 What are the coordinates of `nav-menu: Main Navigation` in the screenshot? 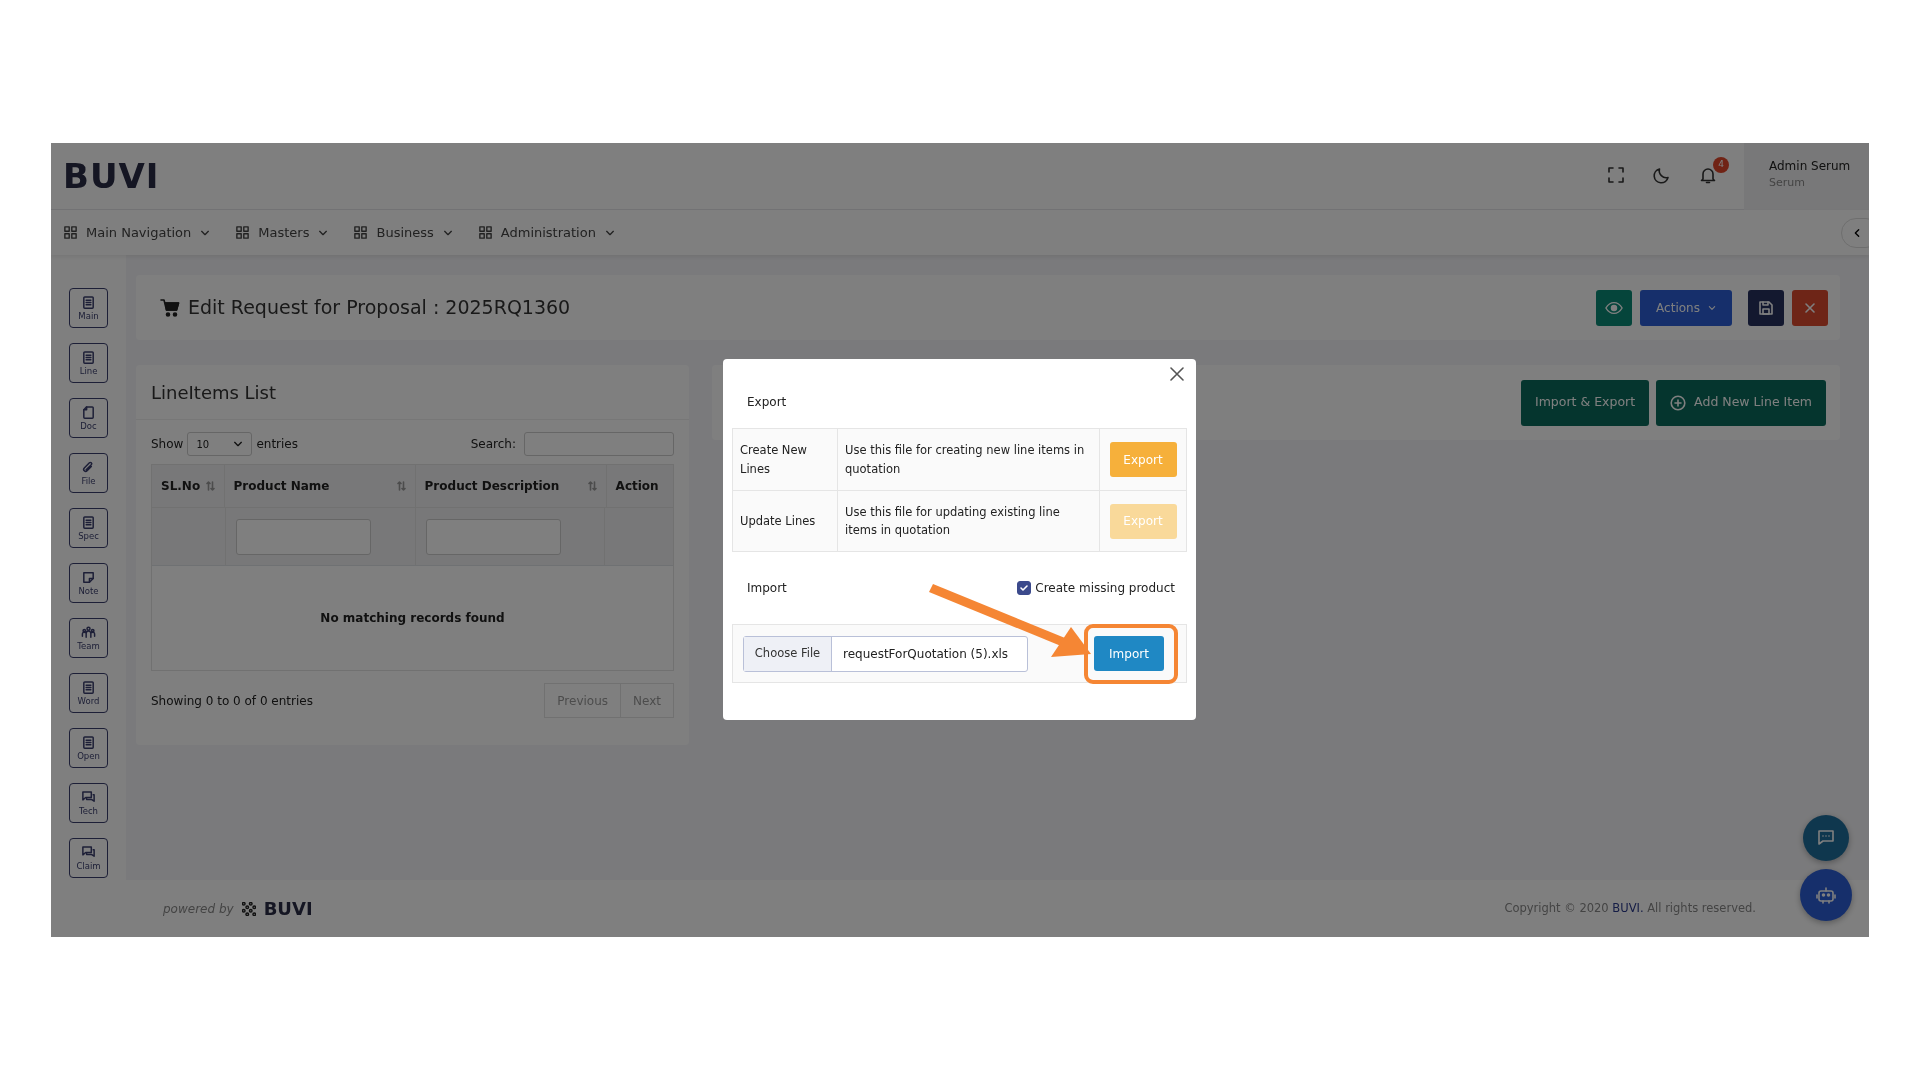 It's located at (137, 232).